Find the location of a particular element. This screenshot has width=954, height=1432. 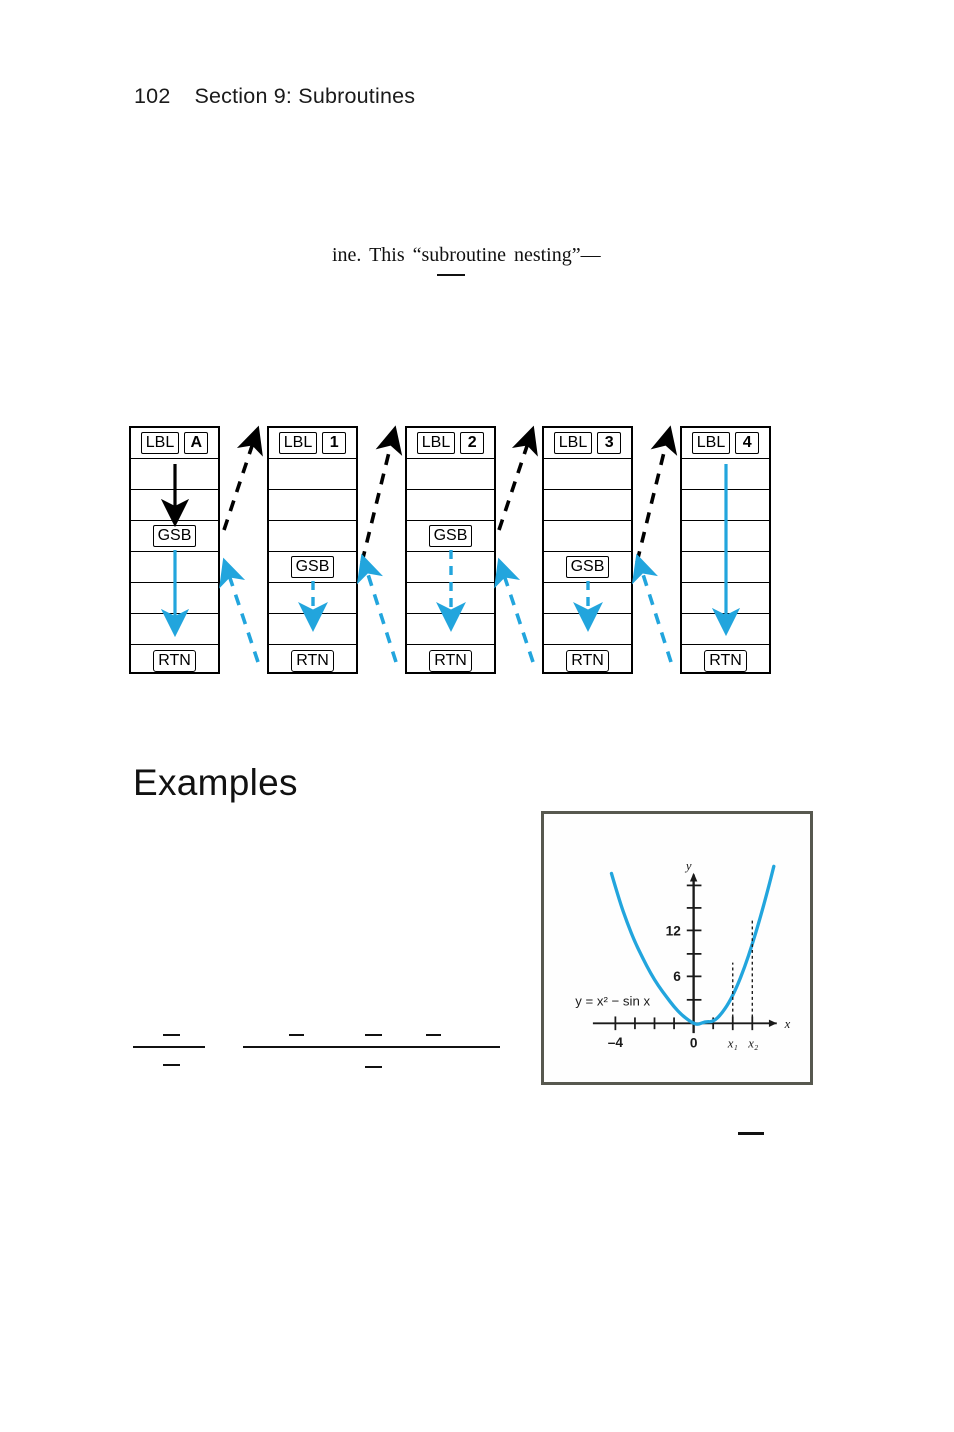

program-column-a: LBL A GSB RTN is located at coordinates (174, 550).